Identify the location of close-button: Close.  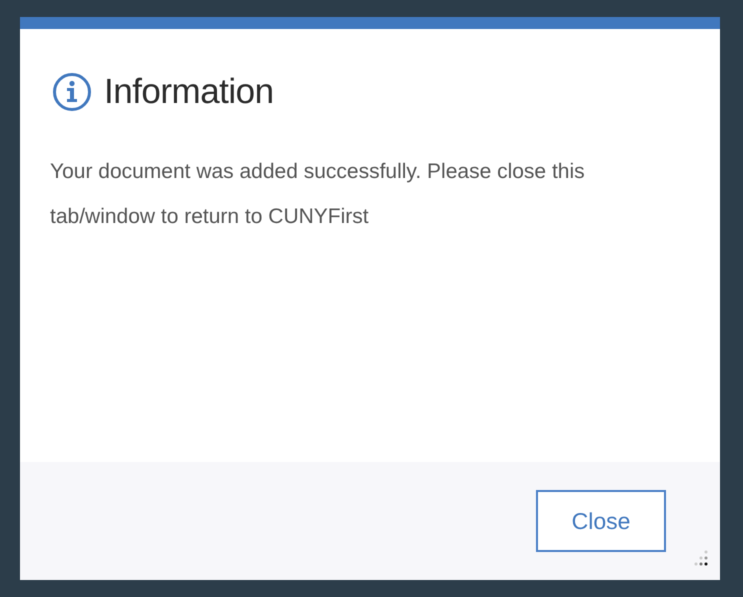
(601, 521).